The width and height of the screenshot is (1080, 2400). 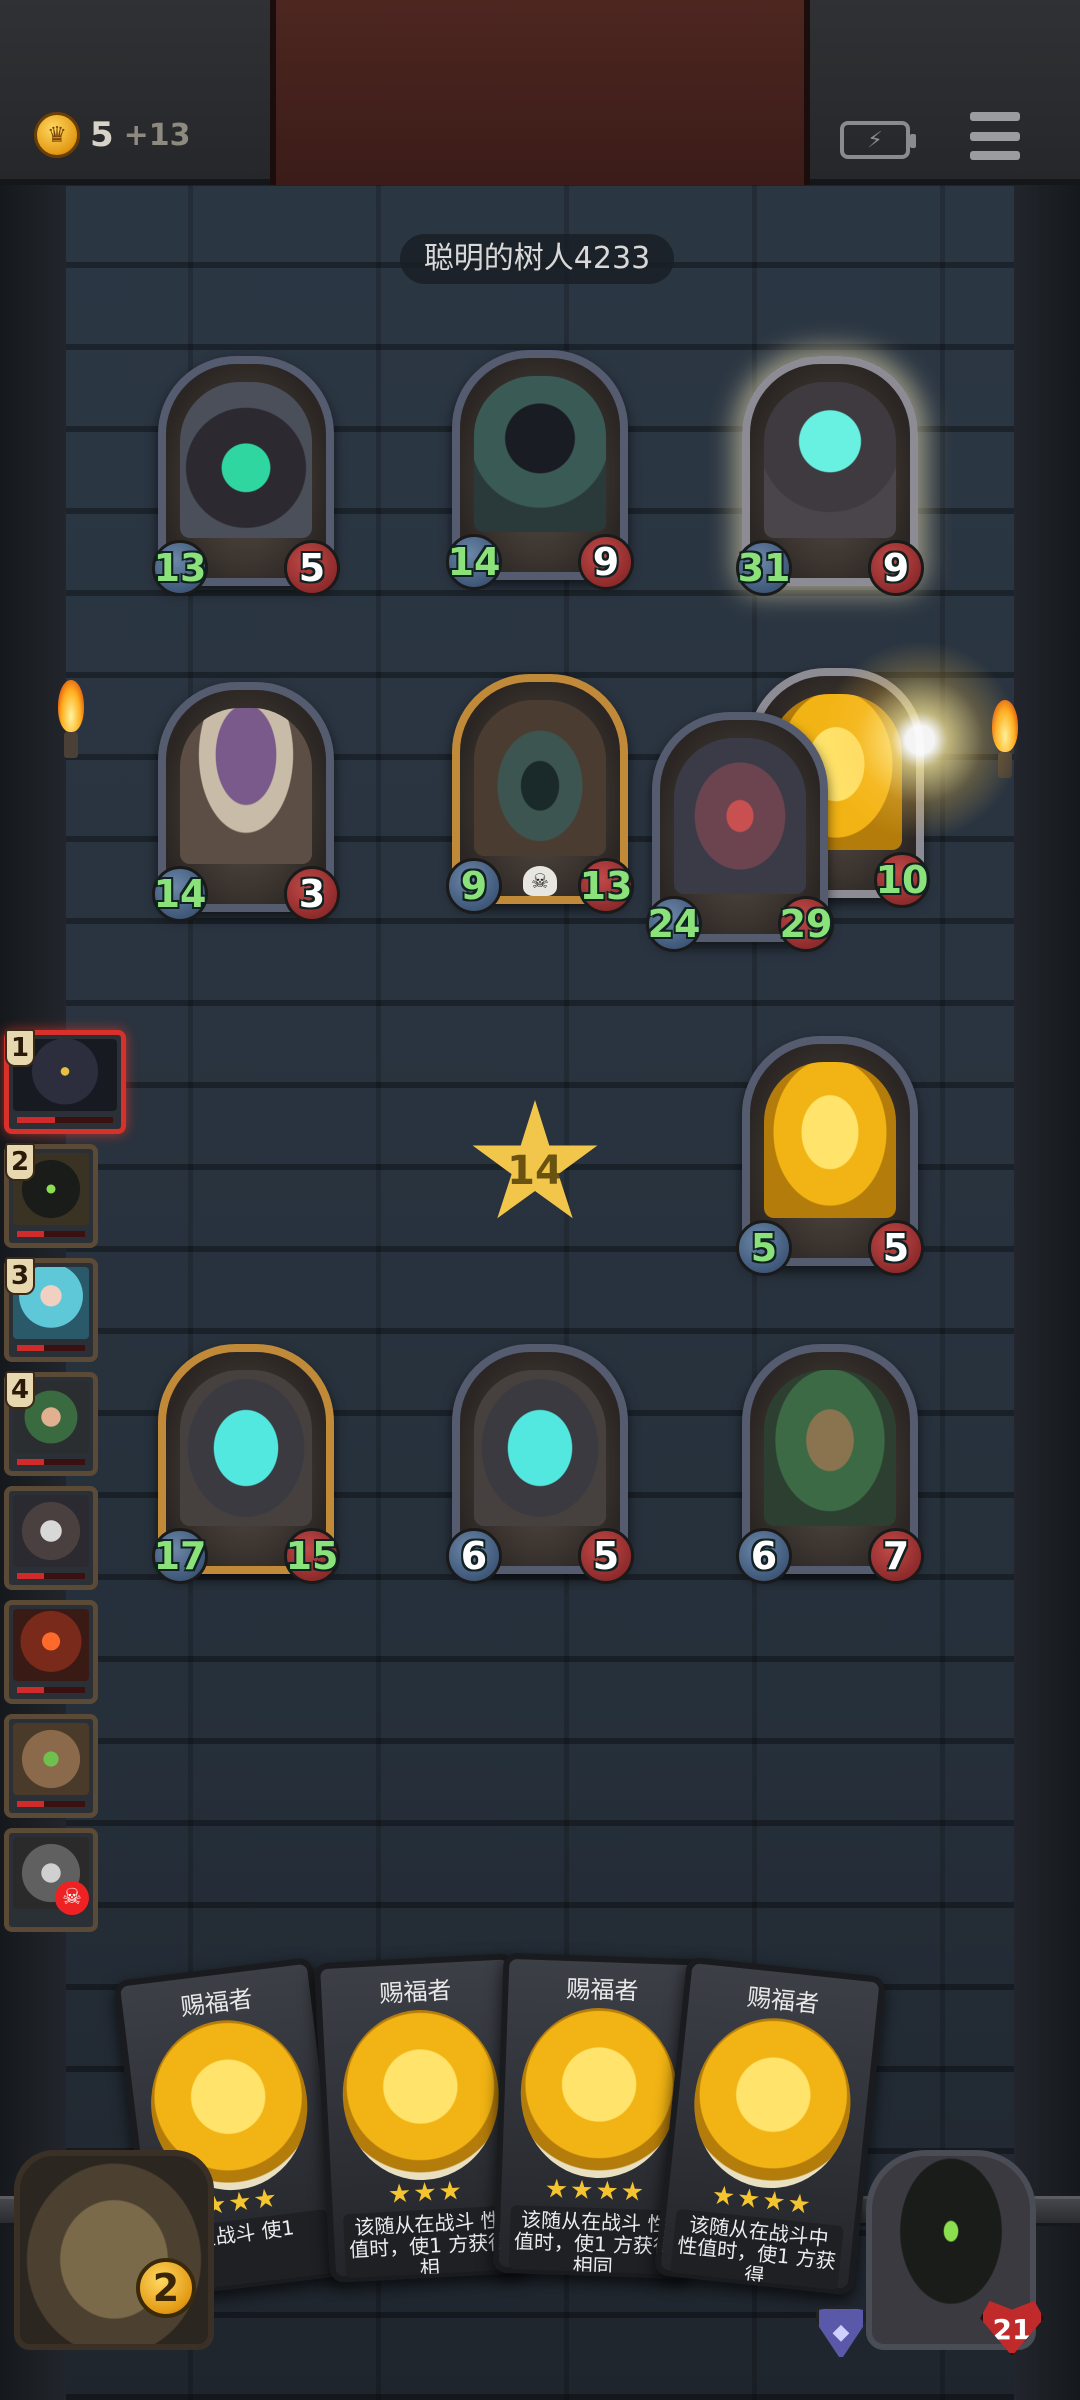 What do you see at coordinates (51, 1309) in the screenshot?
I see `order-item: 3` at bounding box center [51, 1309].